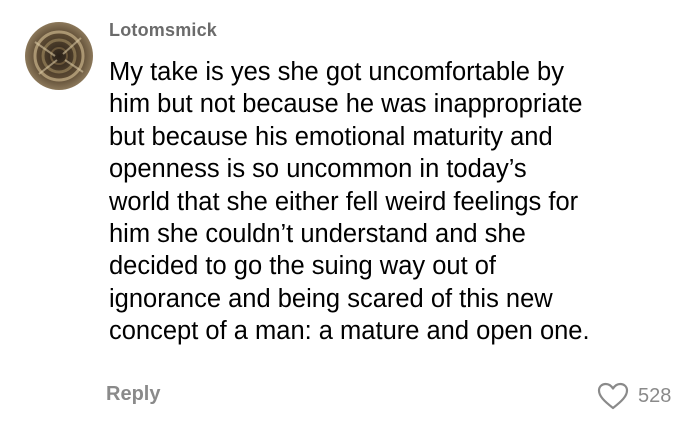  Describe the element at coordinates (163, 30) in the screenshot. I see `username: Lotomsmick` at that location.